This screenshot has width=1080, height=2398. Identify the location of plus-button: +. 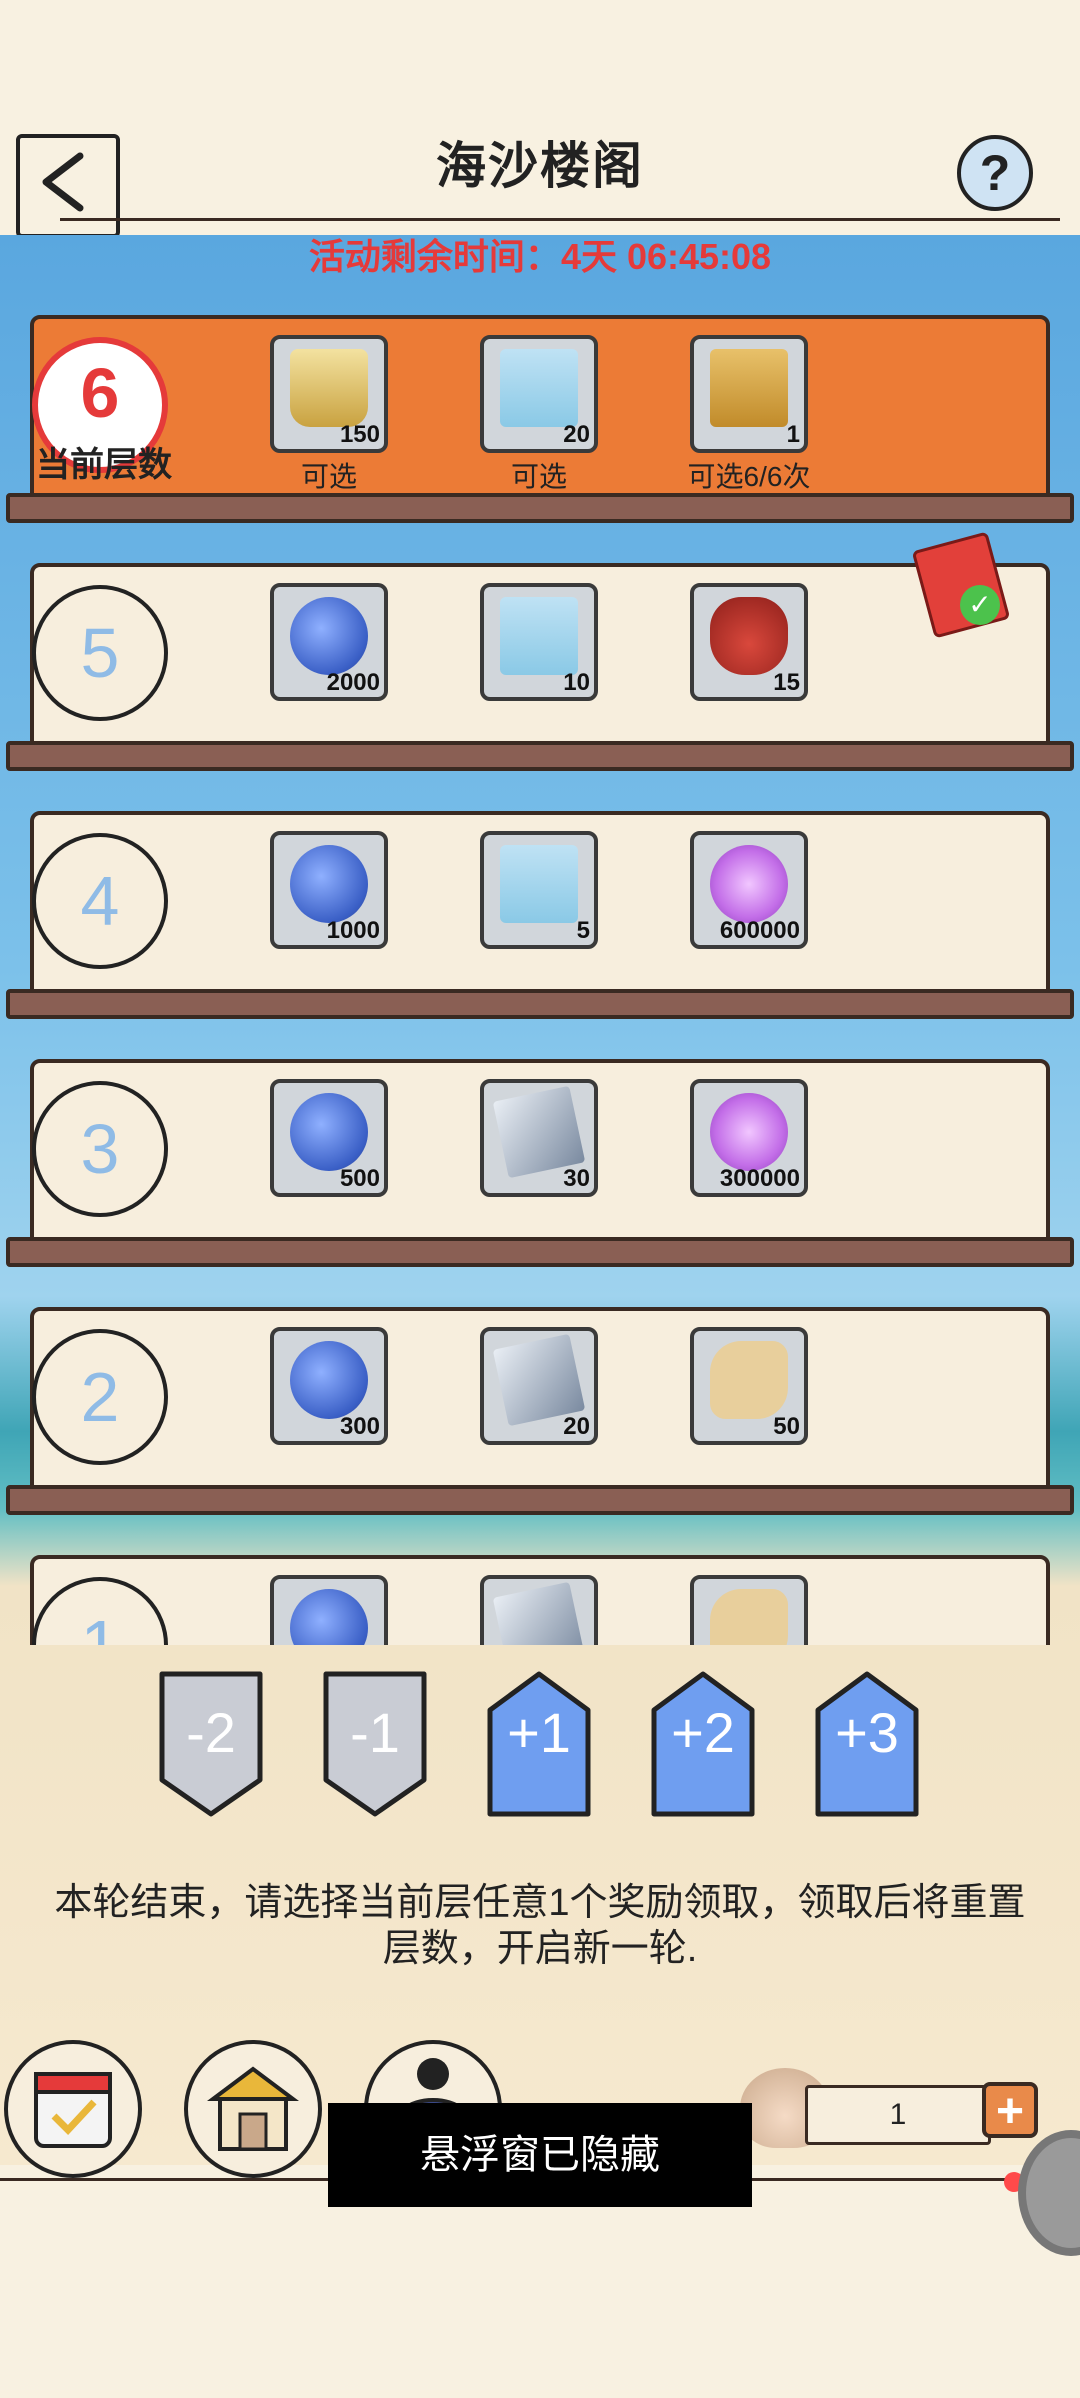
(1010, 2110).